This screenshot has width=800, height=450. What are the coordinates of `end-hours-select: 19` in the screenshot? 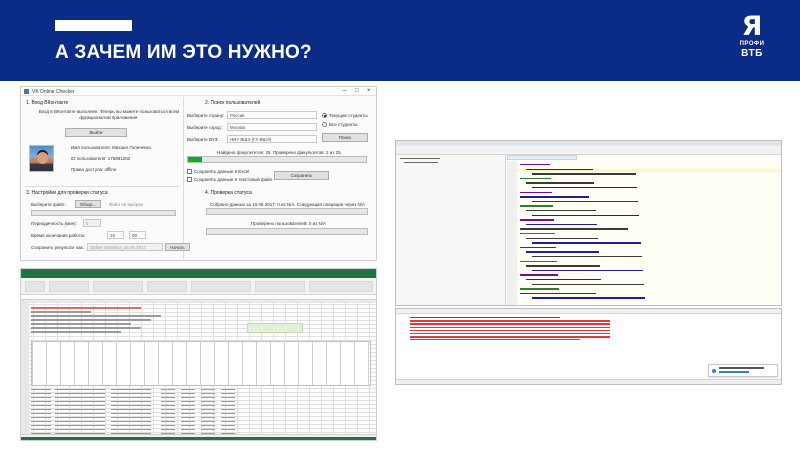 It's located at (115, 235).